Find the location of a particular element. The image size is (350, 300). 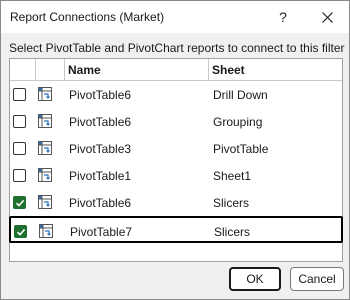

close-button is located at coordinates (327, 17).